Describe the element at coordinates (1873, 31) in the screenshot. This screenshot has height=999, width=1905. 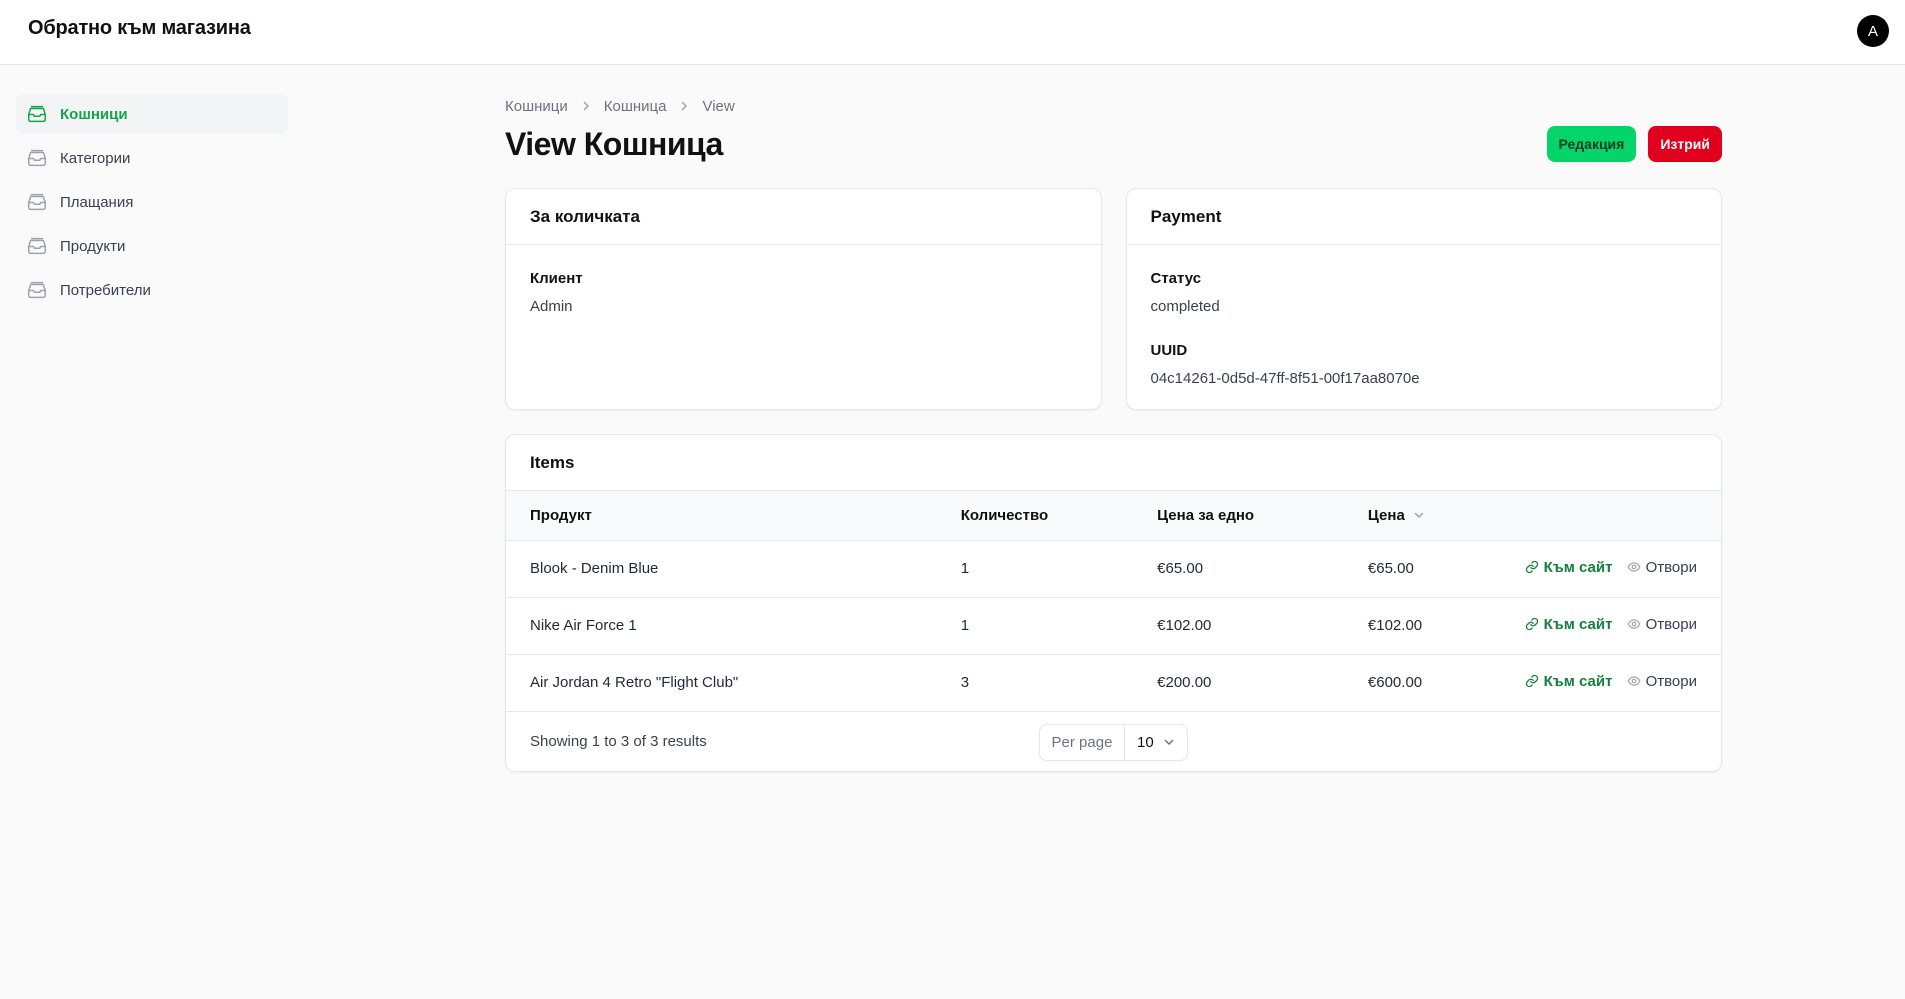
I see `user-avatar: A` at that location.